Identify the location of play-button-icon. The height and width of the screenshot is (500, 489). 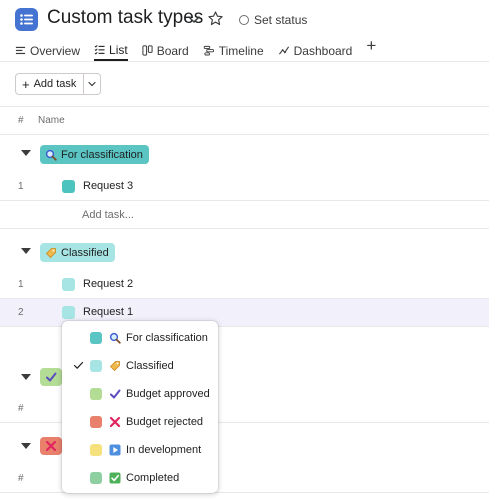
(115, 450).